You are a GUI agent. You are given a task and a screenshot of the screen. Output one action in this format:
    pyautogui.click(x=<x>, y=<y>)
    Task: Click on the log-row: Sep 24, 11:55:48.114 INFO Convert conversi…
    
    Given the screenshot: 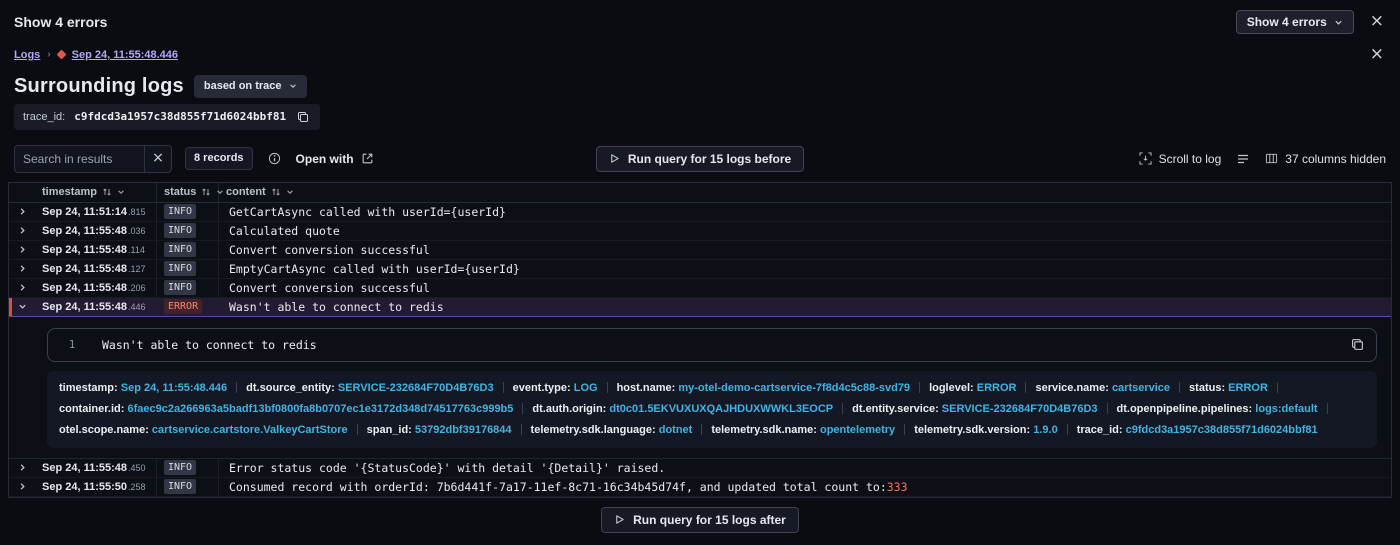 What is the action you would take?
    pyautogui.click(x=700, y=250)
    